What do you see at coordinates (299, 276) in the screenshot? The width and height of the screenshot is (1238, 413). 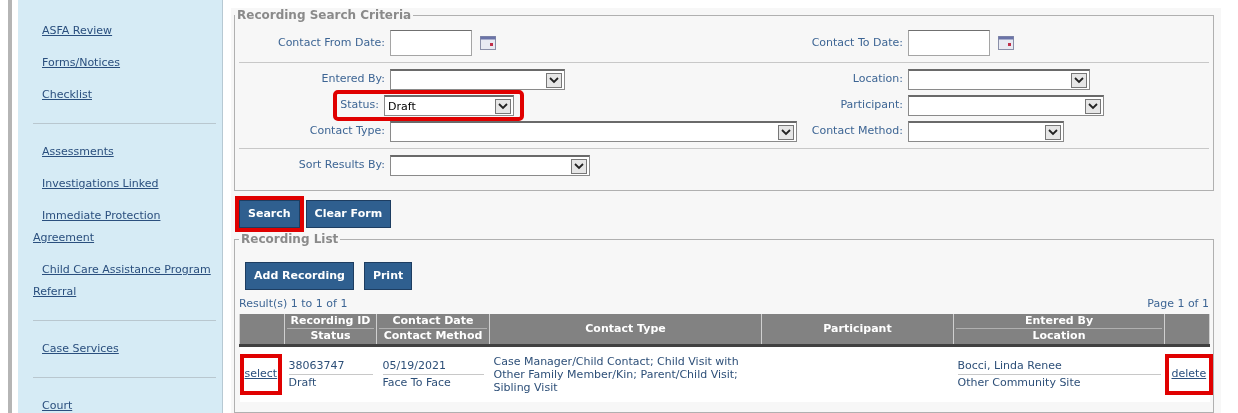 I see `action-button: Add Recording` at bounding box center [299, 276].